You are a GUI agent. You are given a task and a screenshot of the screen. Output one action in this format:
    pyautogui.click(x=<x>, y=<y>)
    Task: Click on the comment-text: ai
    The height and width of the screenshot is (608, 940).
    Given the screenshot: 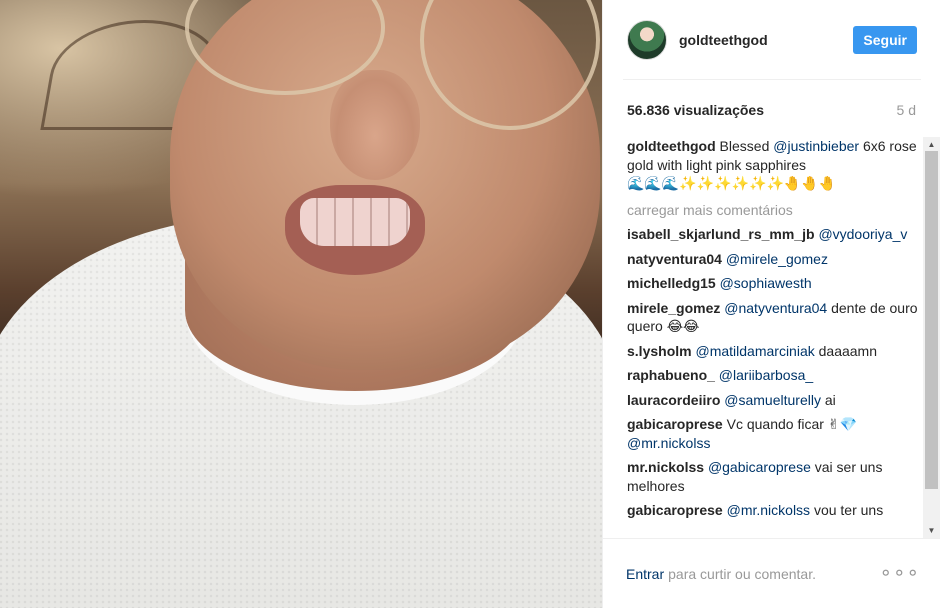 What is the action you would take?
    pyautogui.click(x=828, y=399)
    